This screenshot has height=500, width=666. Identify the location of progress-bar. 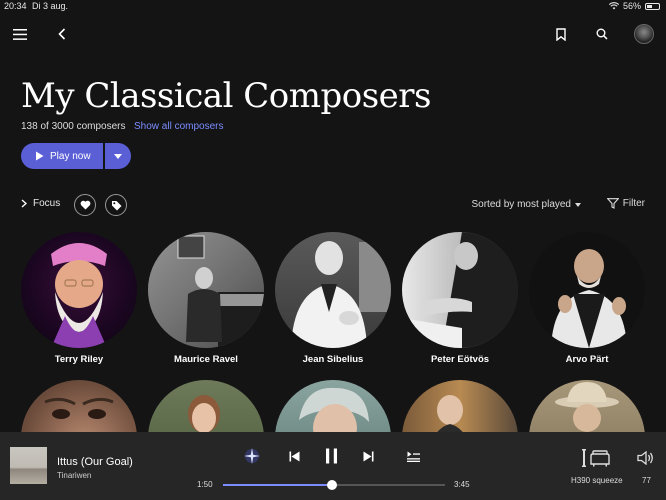
(334, 485).